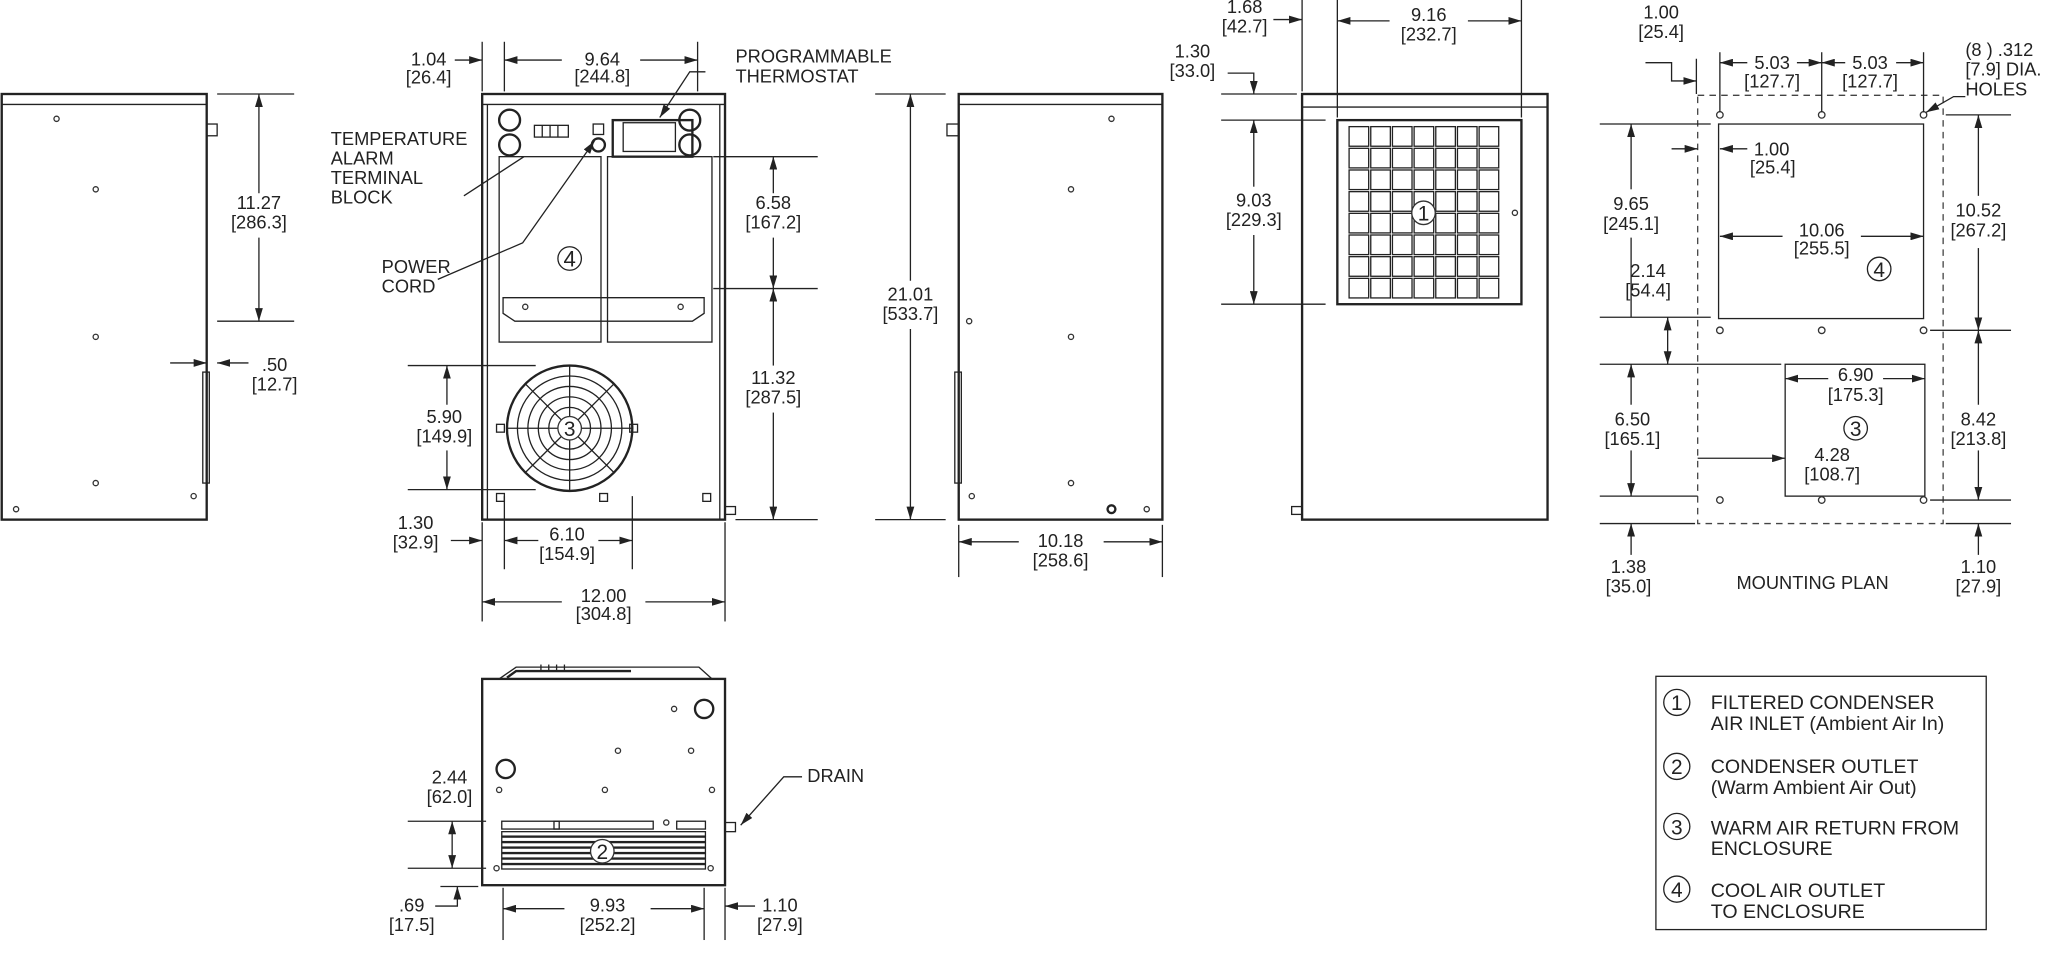  What do you see at coordinates (445, 416) in the screenshot?
I see `dim-label: 5.90` at bounding box center [445, 416].